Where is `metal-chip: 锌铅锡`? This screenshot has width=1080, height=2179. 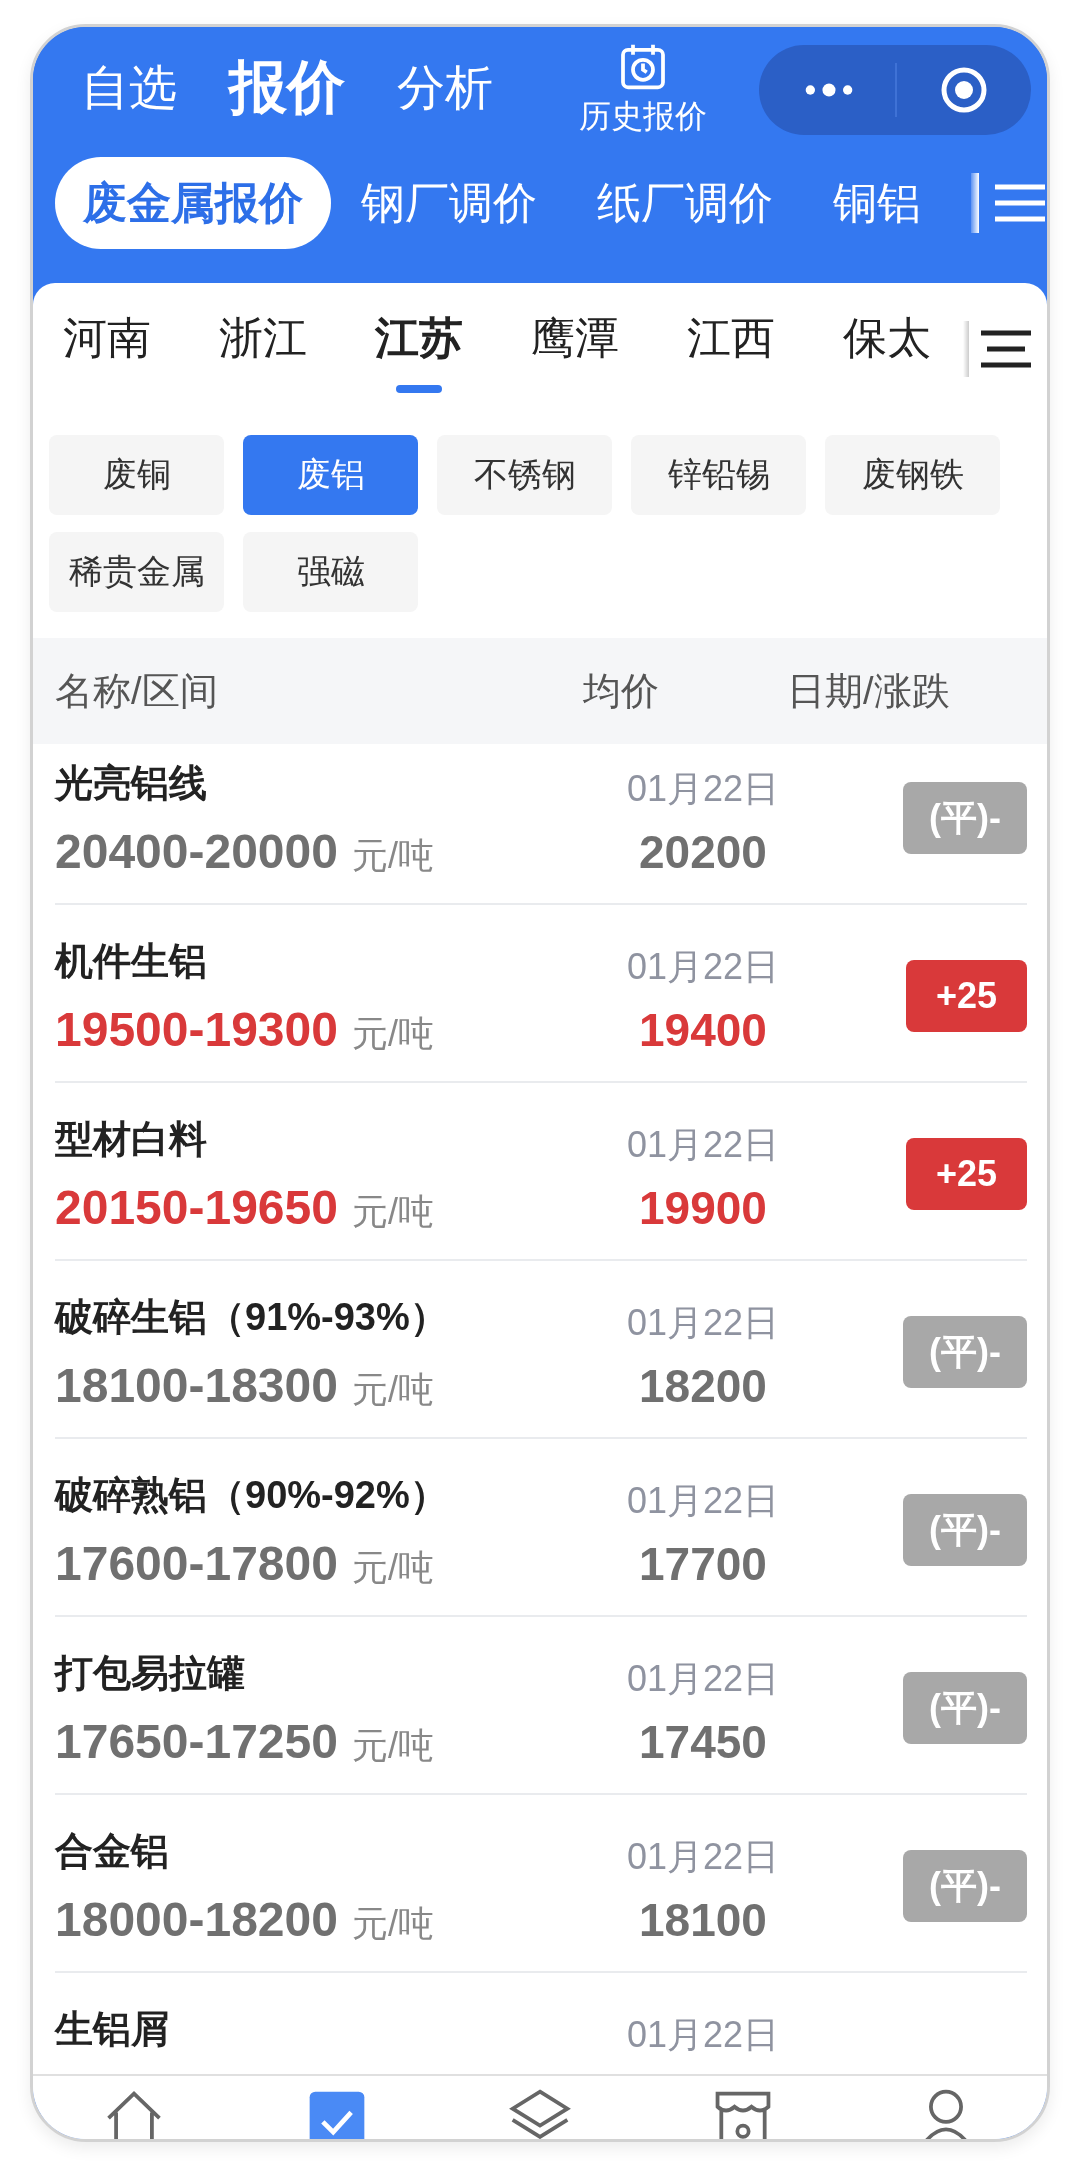 metal-chip: 锌铅锡 is located at coordinates (718, 475).